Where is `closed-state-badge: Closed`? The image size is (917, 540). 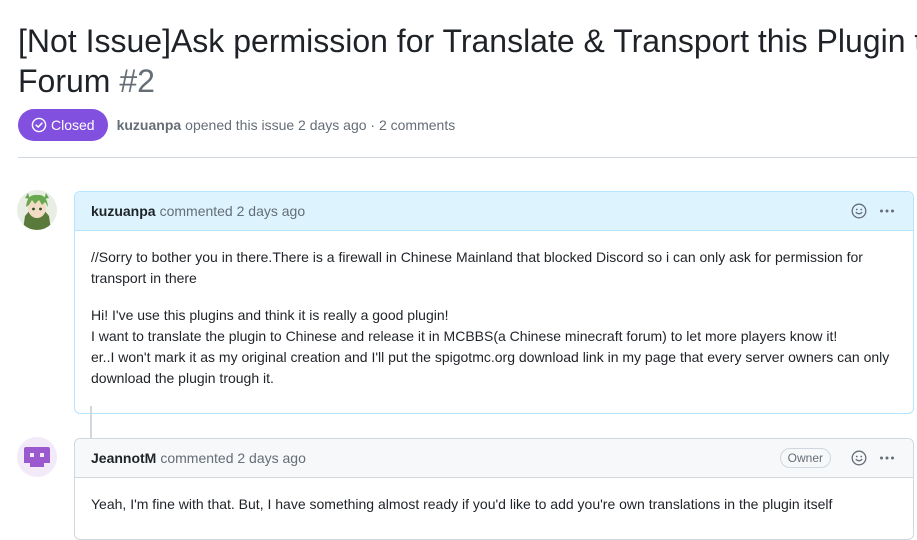 closed-state-badge: Closed is located at coordinates (63, 125).